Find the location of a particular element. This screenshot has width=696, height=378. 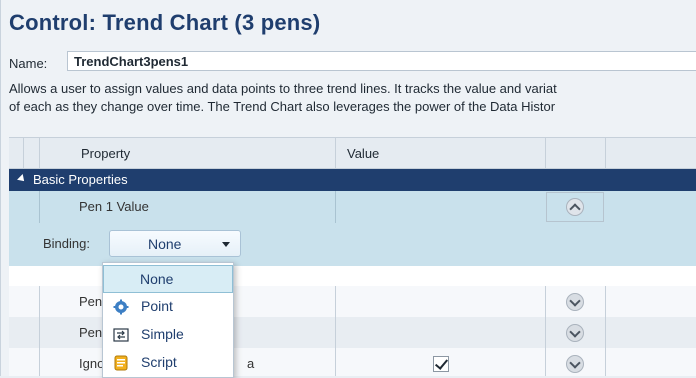

dropdown-option-none: None is located at coordinates (168, 279).